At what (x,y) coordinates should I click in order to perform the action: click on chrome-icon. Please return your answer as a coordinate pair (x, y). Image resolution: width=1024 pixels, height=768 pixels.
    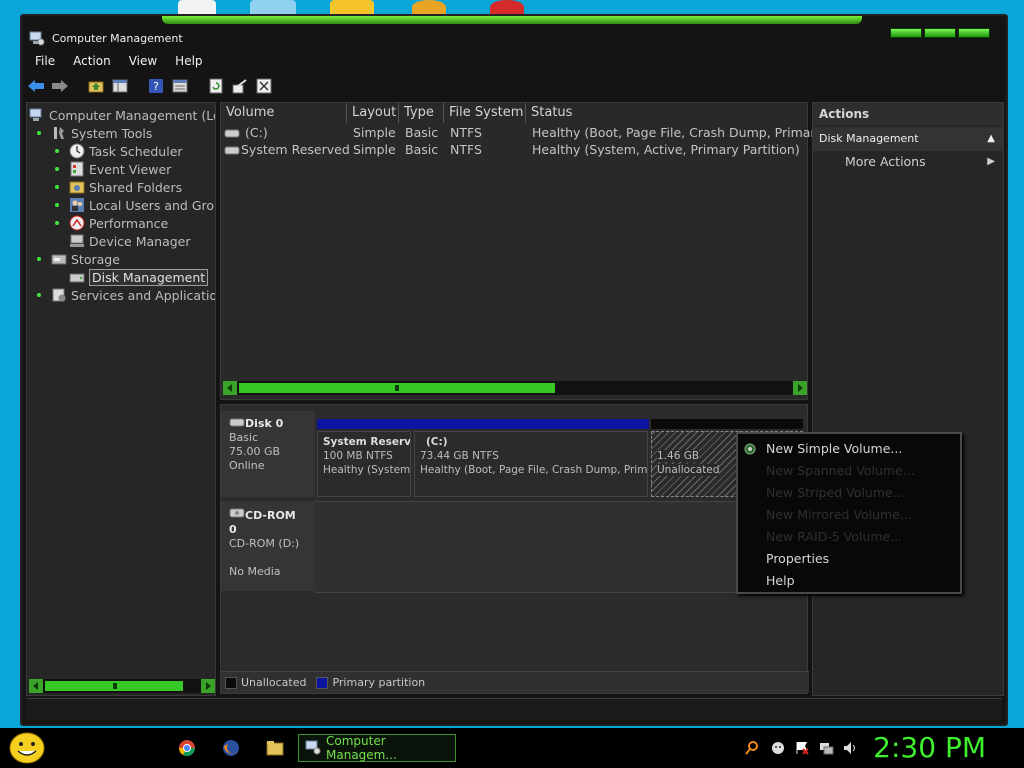
    Looking at the image, I should click on (187, 749).